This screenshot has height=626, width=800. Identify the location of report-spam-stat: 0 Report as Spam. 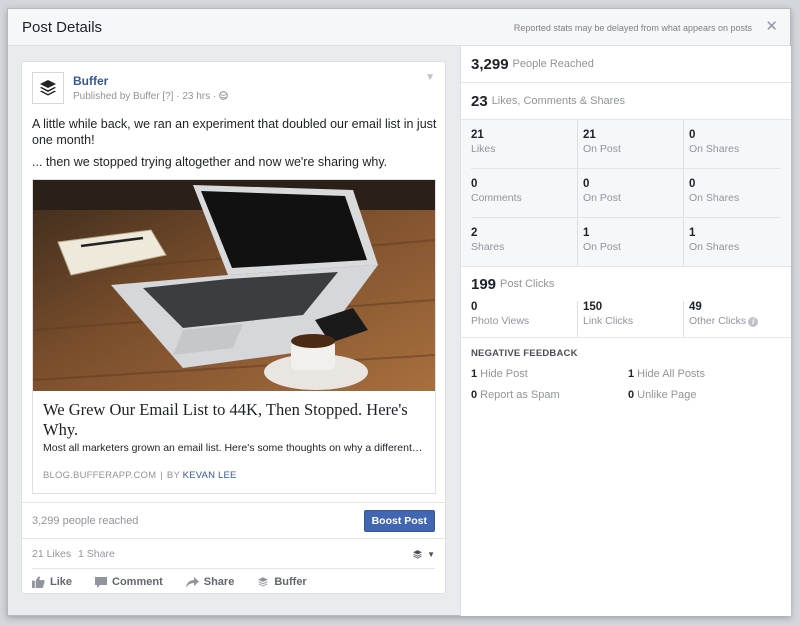
(549, 395).